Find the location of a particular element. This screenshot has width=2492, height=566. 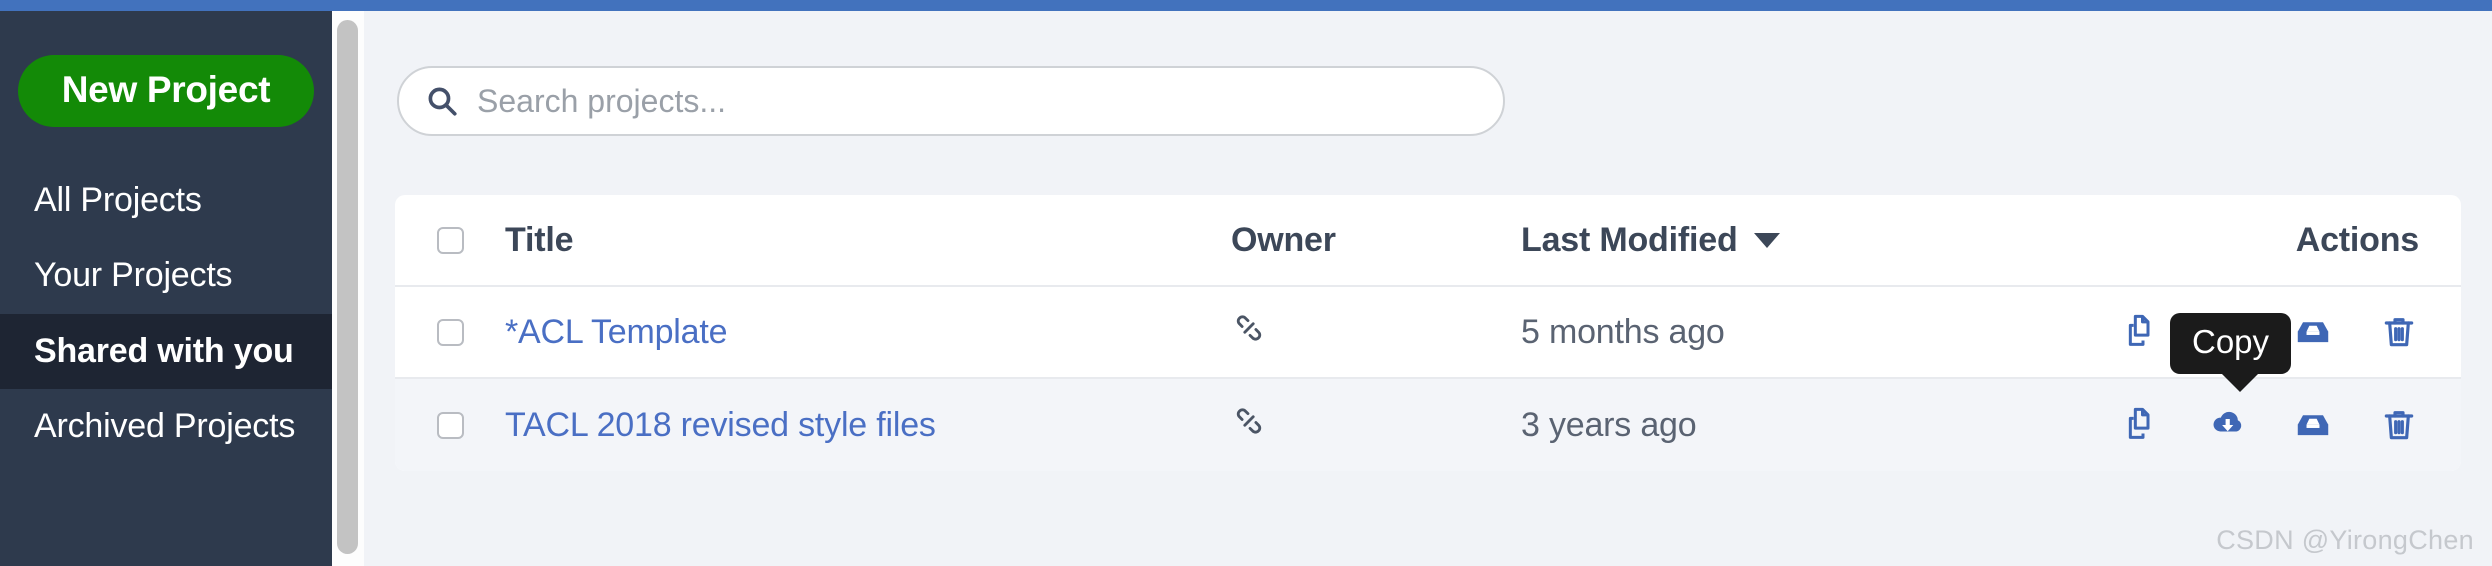

search-input is located at coordinates (927, 101).